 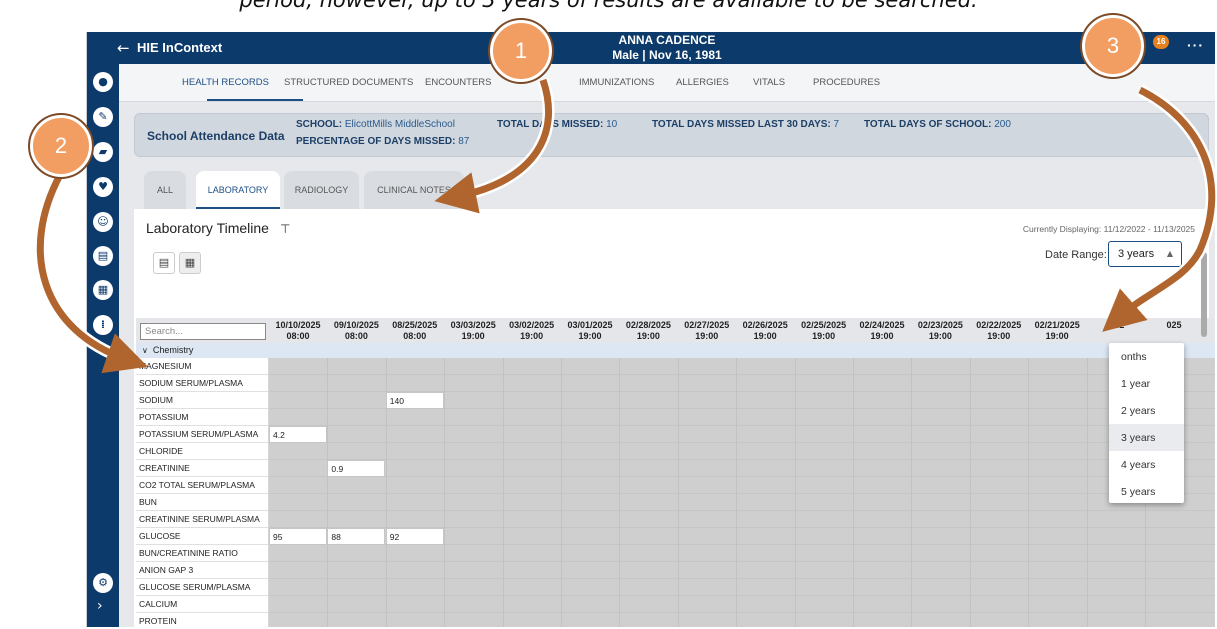 What do you see at coordinates (103, 82) in the screenshot?
I see `user-icon: ●` at bounding box center [103, 82].